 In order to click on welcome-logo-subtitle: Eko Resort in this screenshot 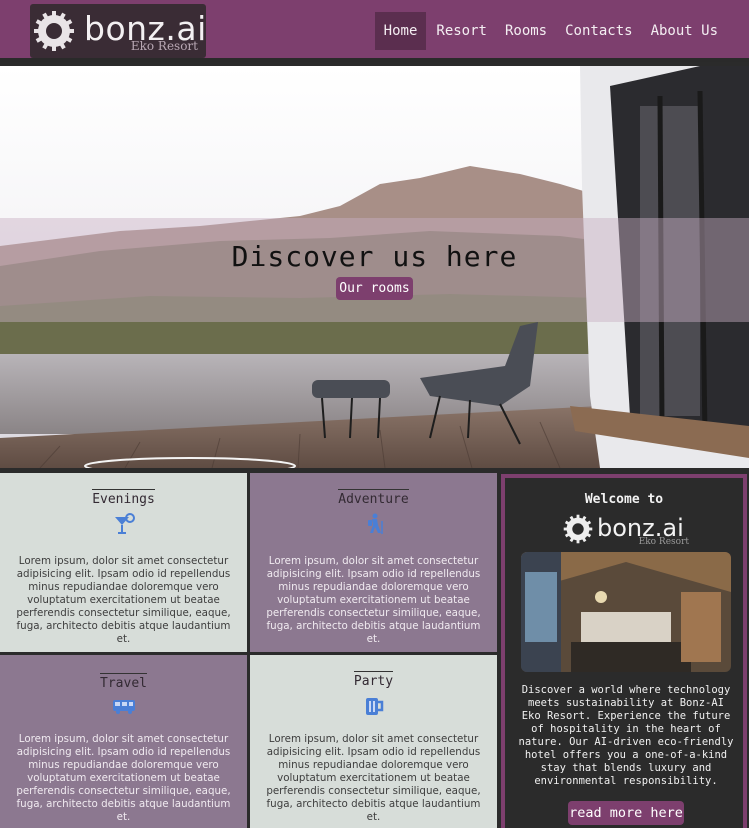, I will do `click(663, 542)`.